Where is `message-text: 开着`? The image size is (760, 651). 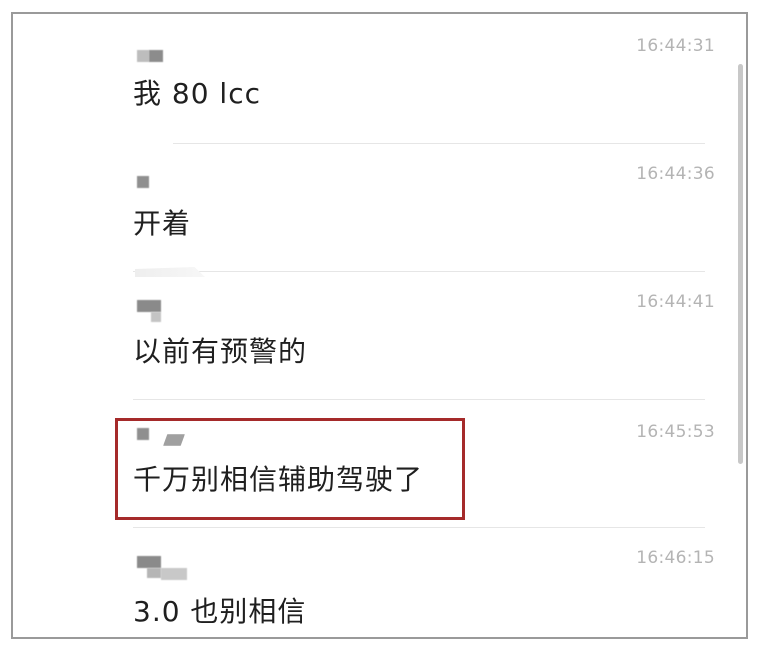
message-text: 开着 is located at coordinates (162, 223).